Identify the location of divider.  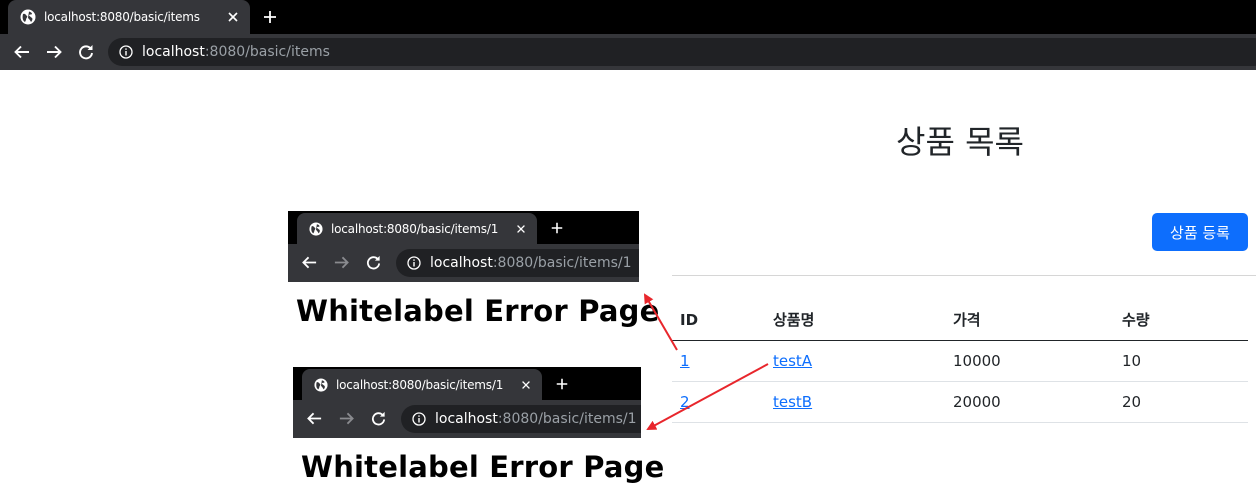
(964, 275).